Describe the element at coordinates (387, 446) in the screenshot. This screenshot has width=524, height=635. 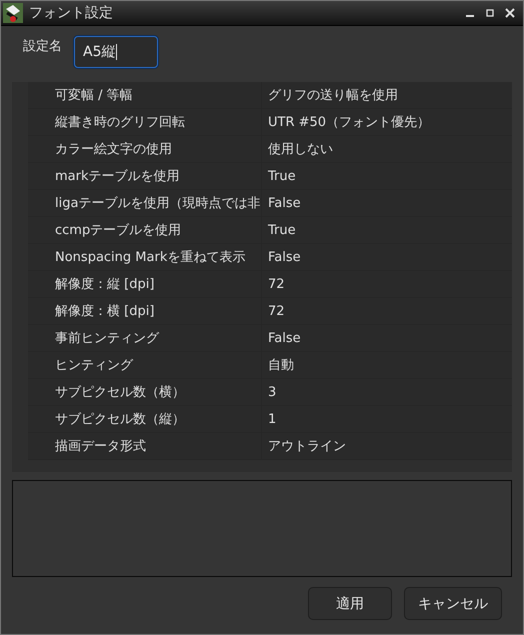
I see `property-value: アウトライン` at that location.